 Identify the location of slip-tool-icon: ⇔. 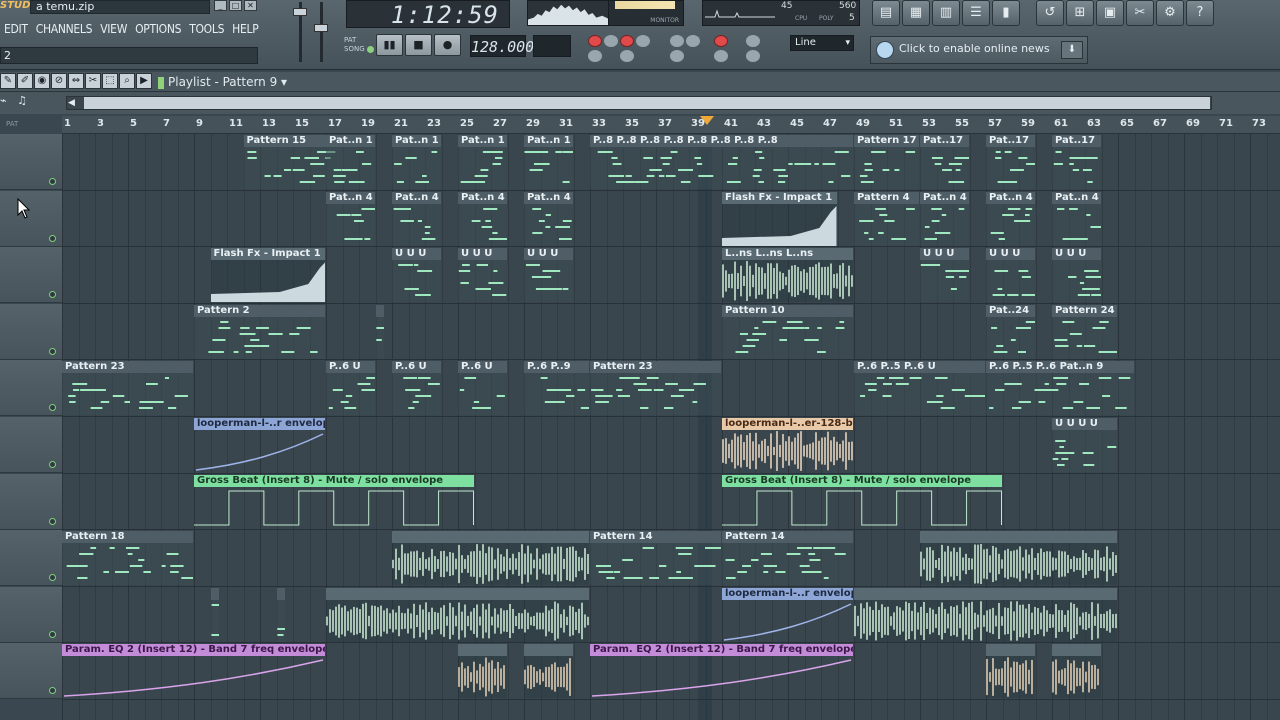
(76, 81).